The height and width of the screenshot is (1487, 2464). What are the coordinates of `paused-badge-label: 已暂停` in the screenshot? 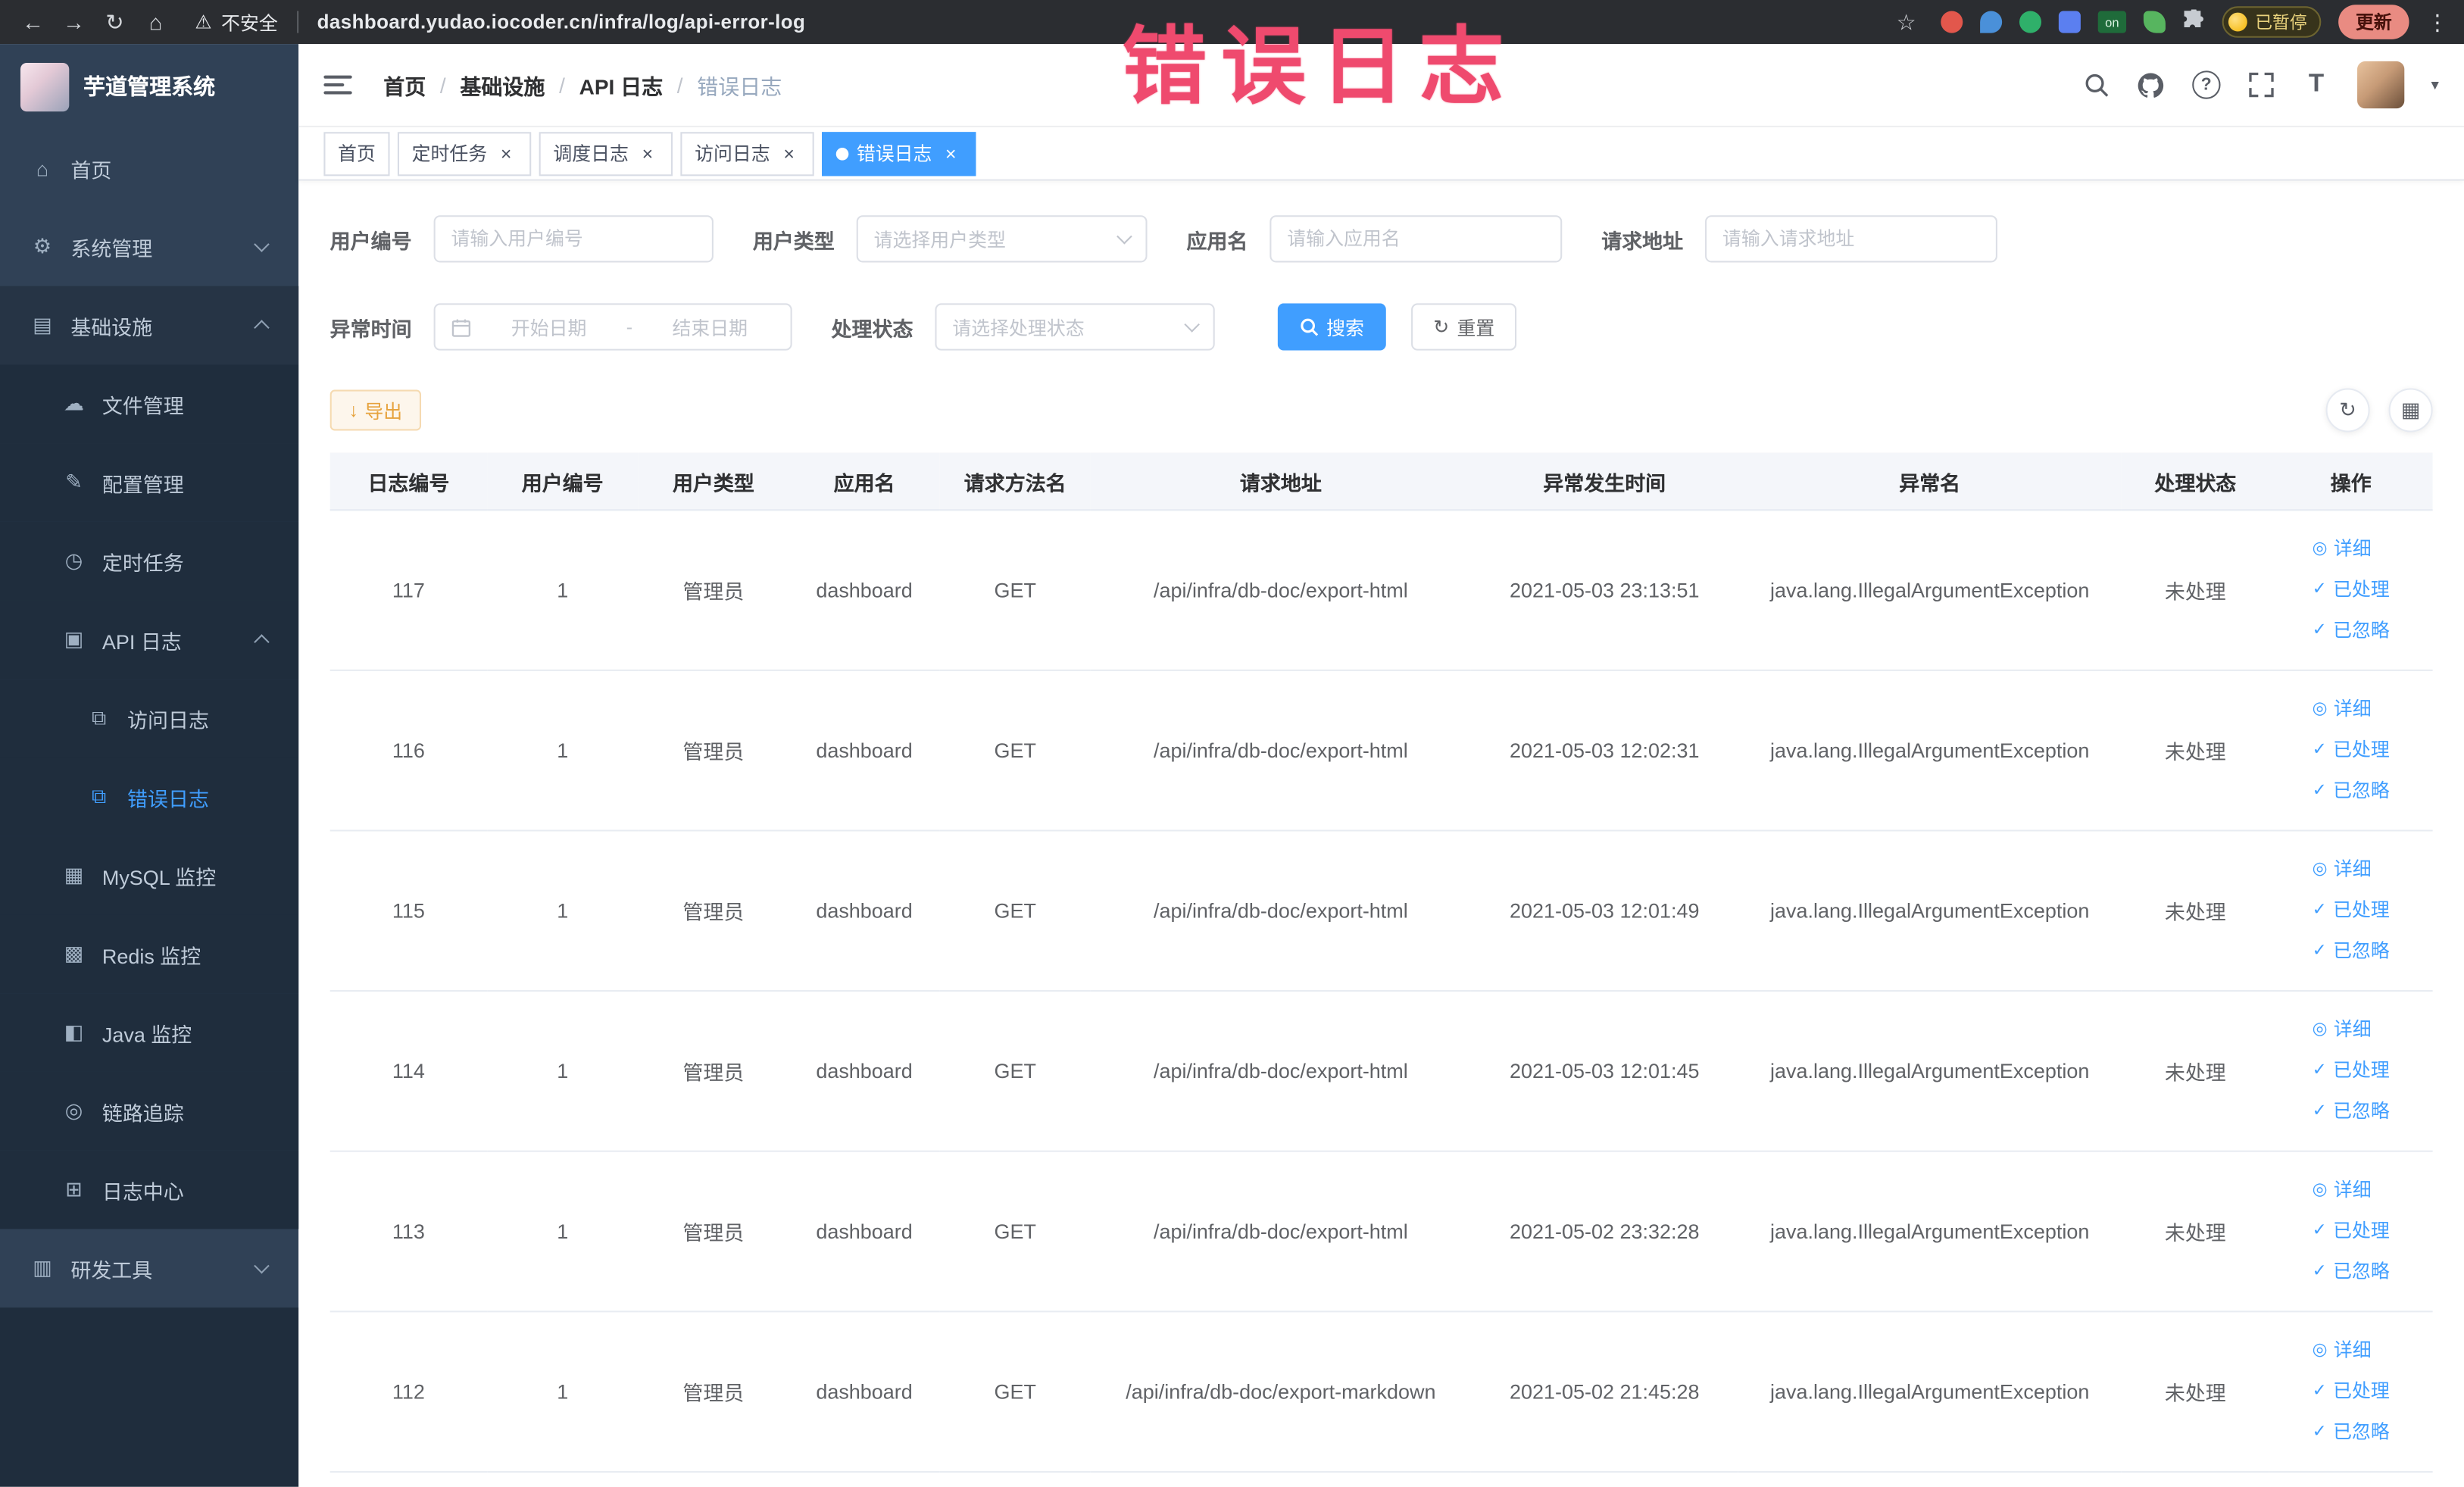 It's located at (2281, 23).